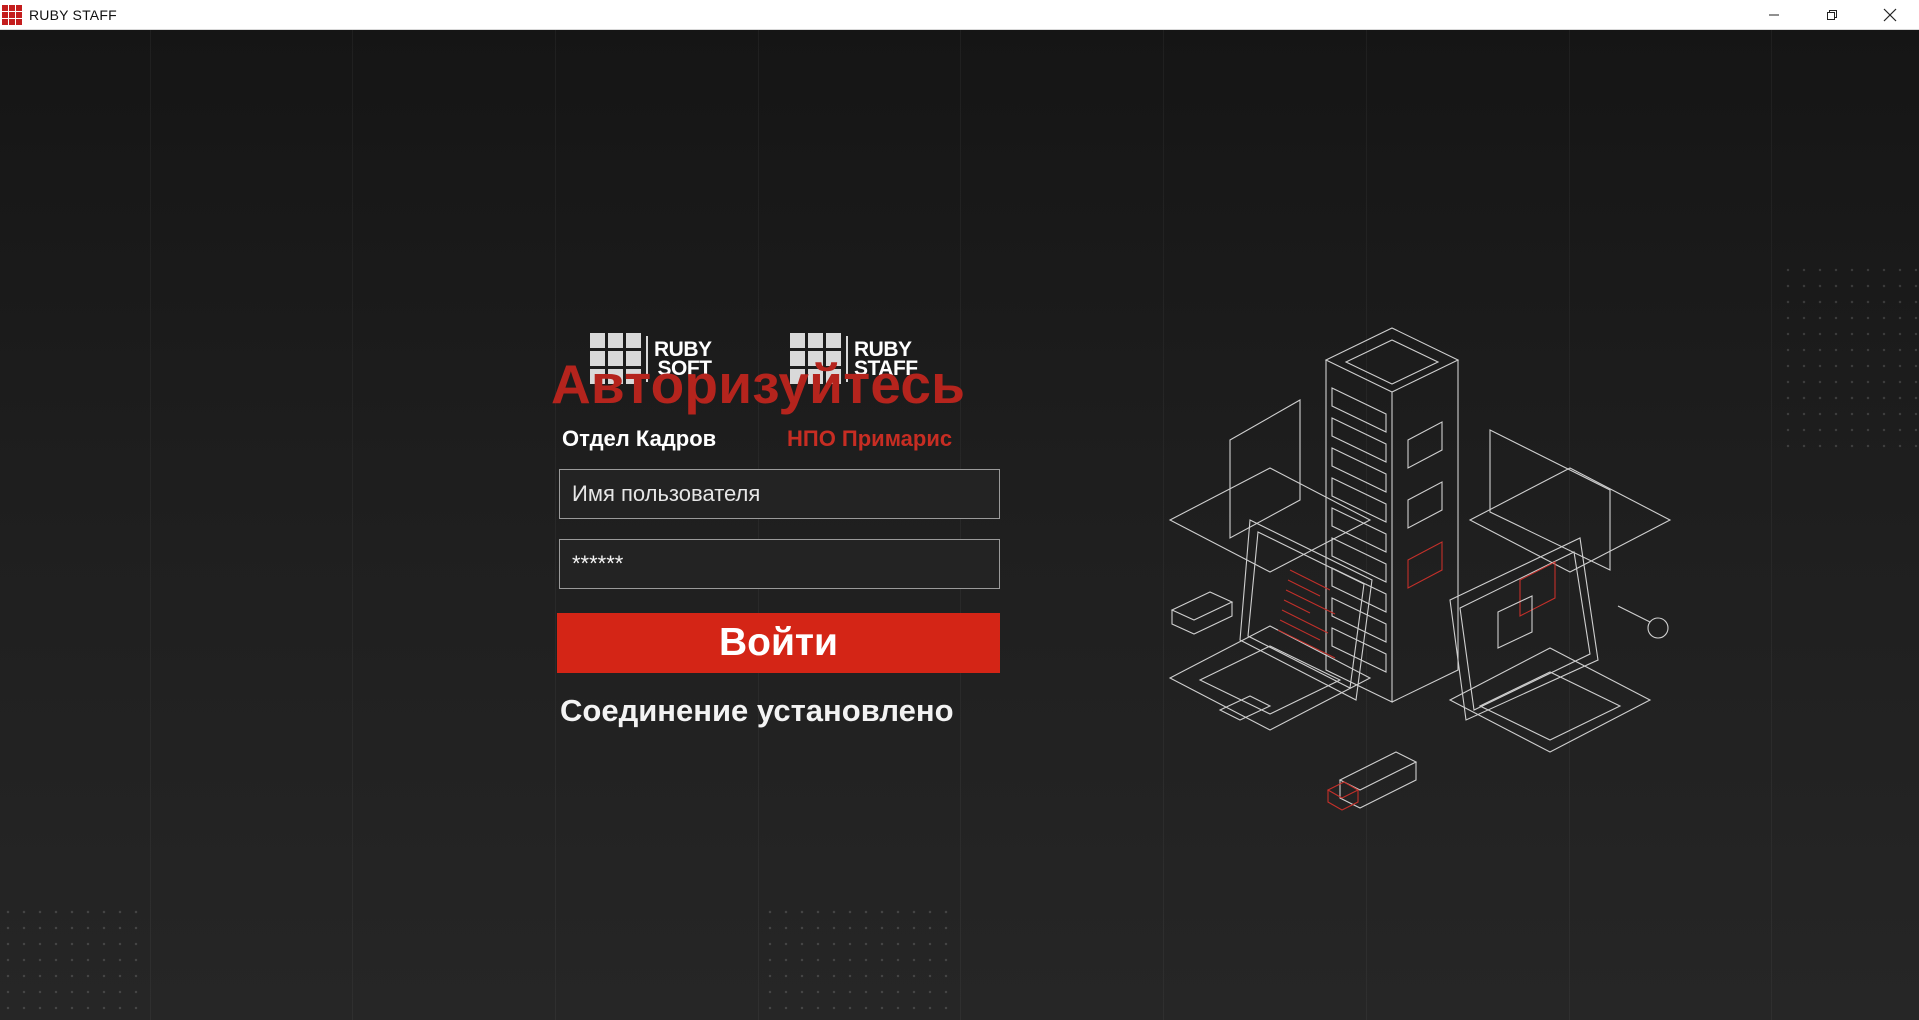 The width and height of the screenshot is (1919, 1020). What do you see at coordinates (870, 438) in the screenshot?
I see `organization-label: НПО Примарис` at bounding box center [870, 438].